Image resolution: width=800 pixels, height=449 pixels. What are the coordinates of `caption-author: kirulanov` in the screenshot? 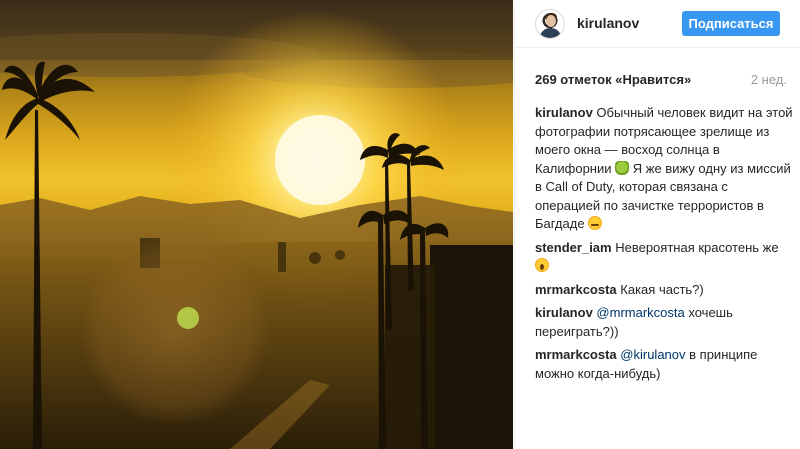 It's located at (564, 112).